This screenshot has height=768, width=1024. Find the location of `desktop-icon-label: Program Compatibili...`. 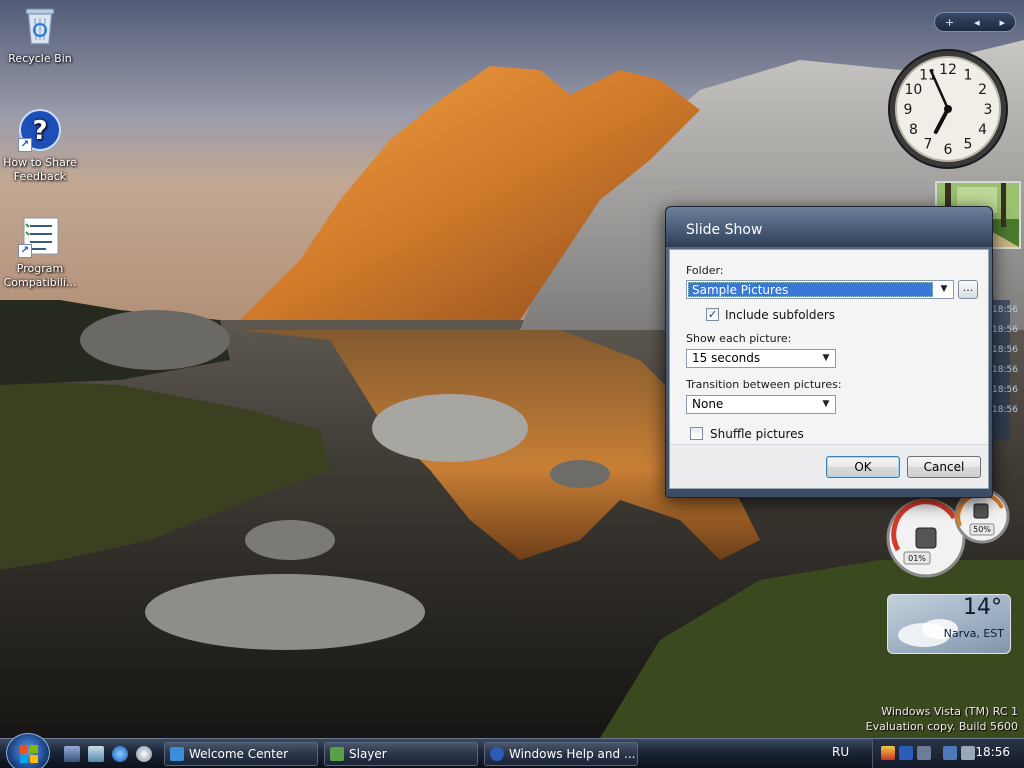

desktop-icon-label: Program Compatibili... is located at coordinates (40, 275).